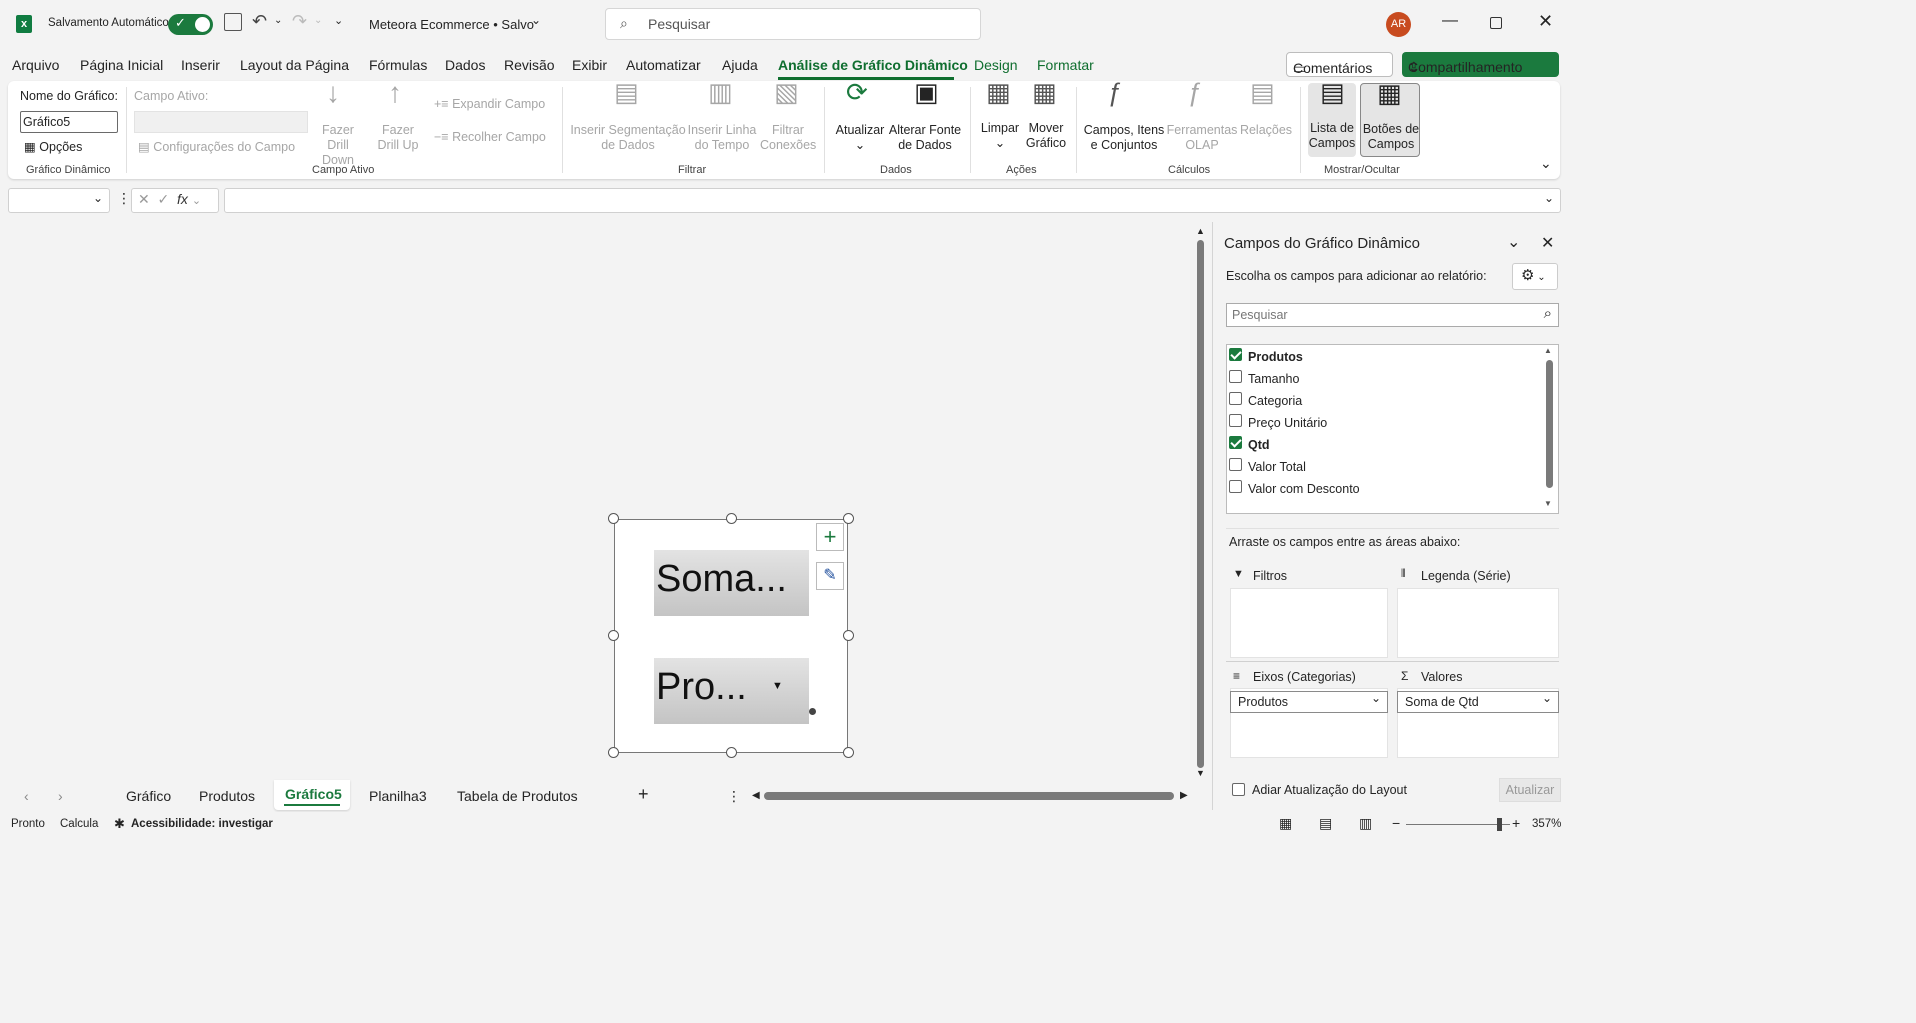  I want to click on field-checkbox-categoria, so click(1235, 398).